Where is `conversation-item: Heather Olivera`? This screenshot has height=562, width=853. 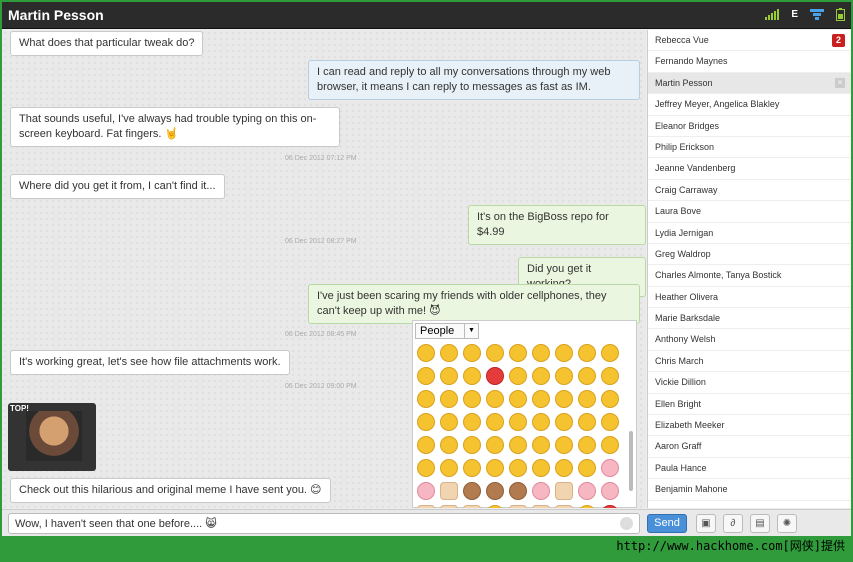
conversation-item: Heather Olivera is located at coordinates (749, 298).